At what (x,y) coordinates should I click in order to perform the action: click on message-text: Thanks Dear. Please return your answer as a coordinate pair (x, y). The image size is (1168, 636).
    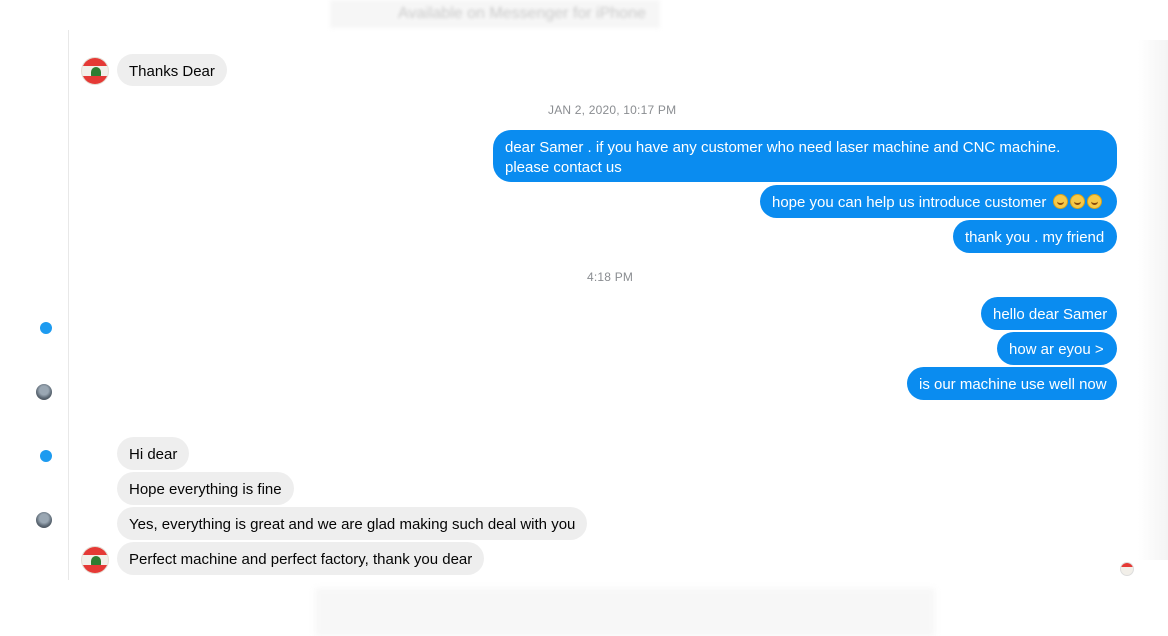
    Looking at the image, I should click on (172, 71).